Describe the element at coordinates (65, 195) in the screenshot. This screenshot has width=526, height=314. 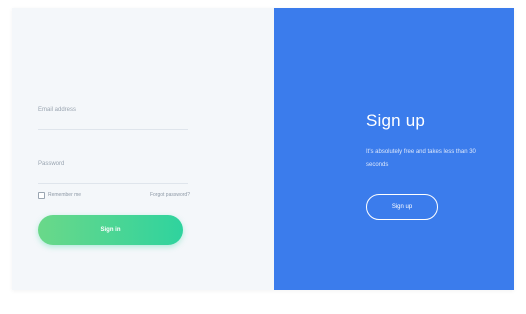
I see `remember-me-label: Remember me` at that location.